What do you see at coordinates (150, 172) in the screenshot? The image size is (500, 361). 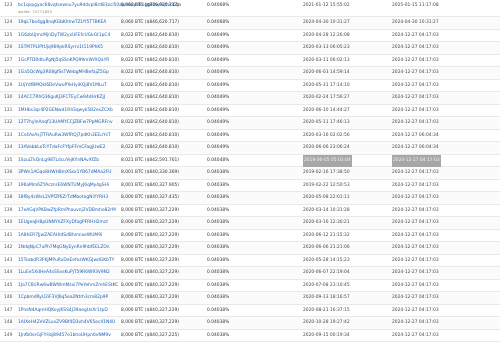 I see `balance-cell: 8,001 BTC ($840,330.369)` at bounding box center [150, 172].